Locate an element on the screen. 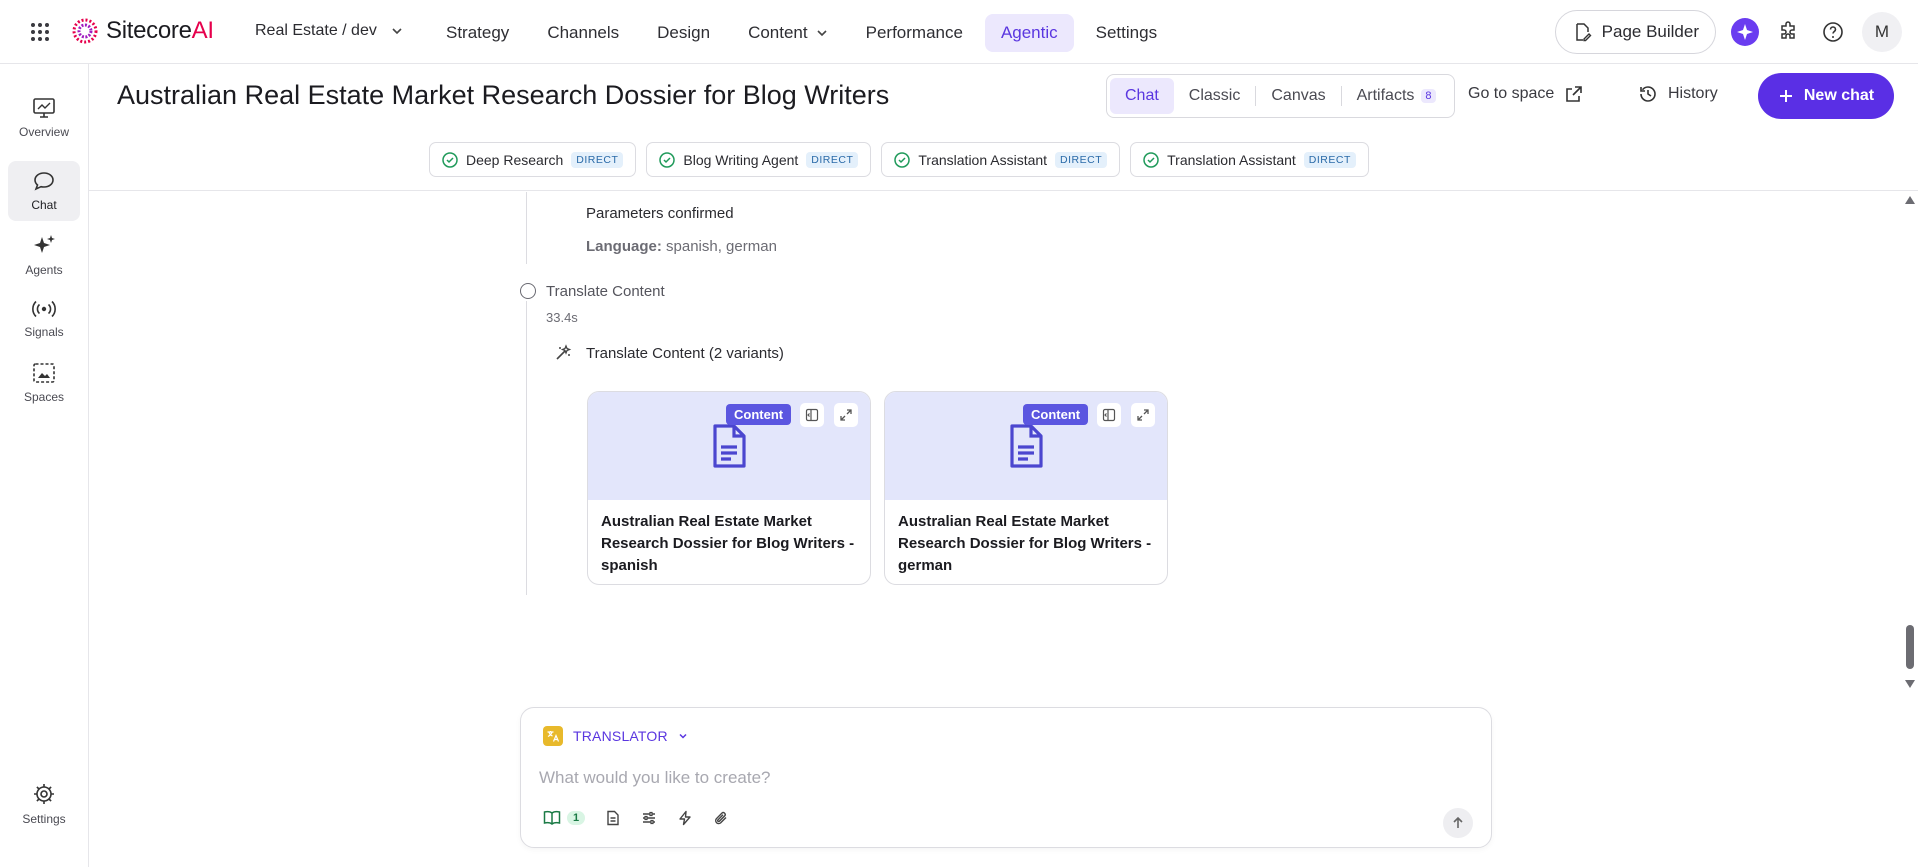 This screenshot has height=867, width=1918. sitecore-logo-icon is located at coordinates (85, 31).